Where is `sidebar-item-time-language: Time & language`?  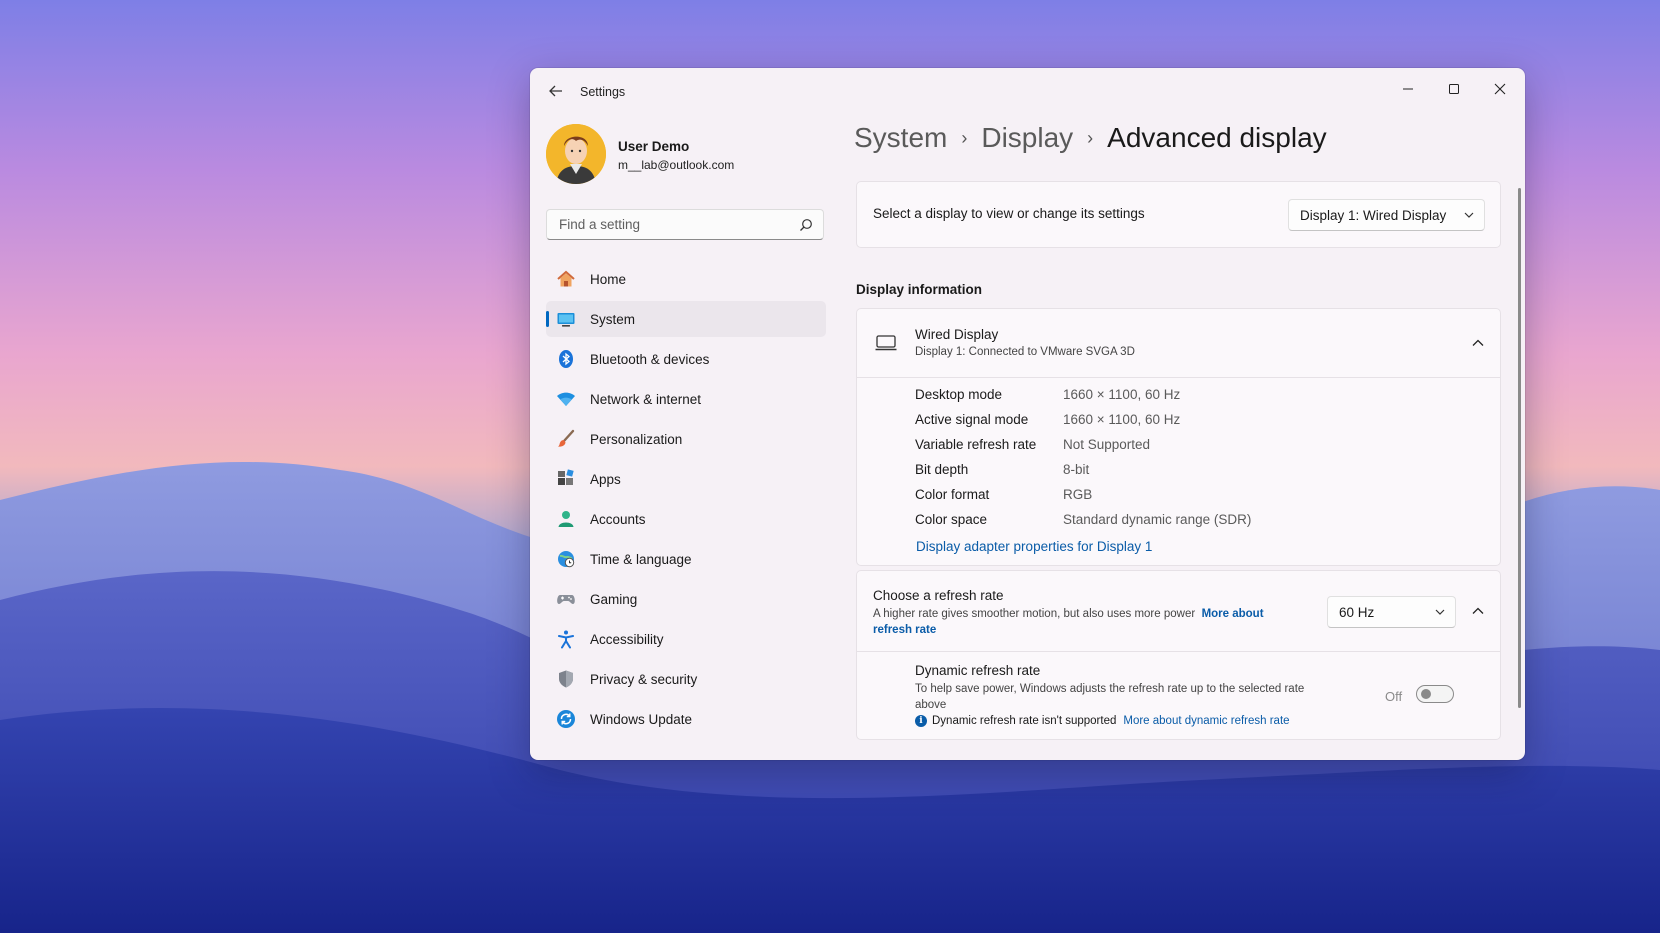
sidebar-item-time-language: Time & language is located at coordinates (686, 559).